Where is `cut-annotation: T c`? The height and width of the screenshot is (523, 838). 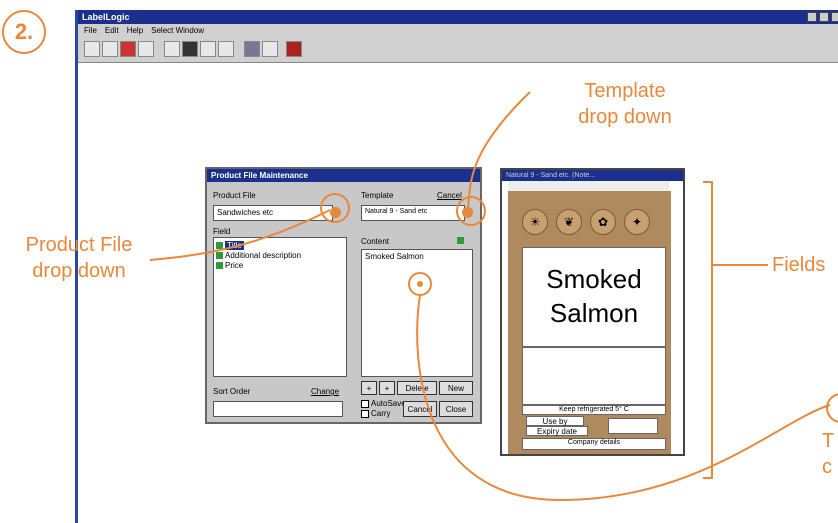
cut-annotation: T c is located at coordinates (828, 454).